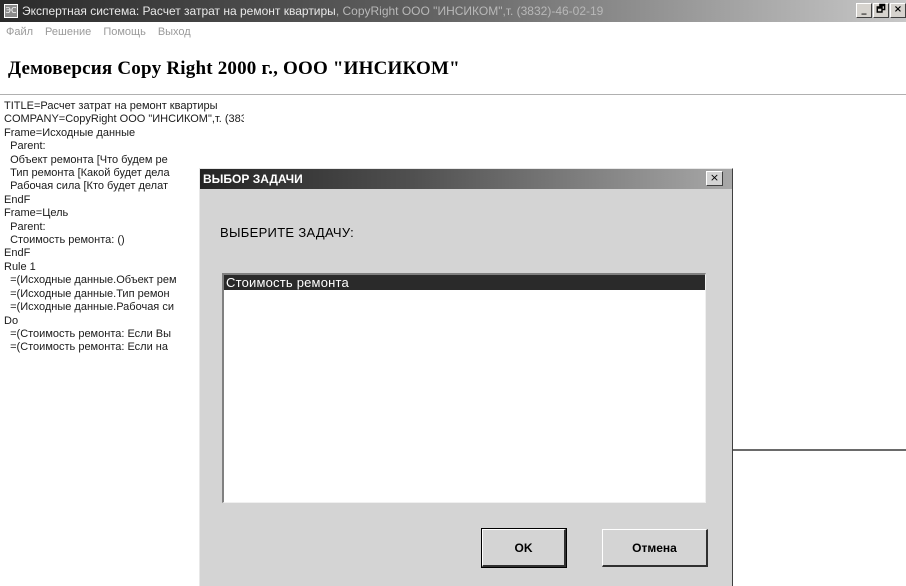  What do you see at coordinates (174, 32) in the screenshot?
I see `menu-item-exit: Выход` at bounding box center [174, 32].